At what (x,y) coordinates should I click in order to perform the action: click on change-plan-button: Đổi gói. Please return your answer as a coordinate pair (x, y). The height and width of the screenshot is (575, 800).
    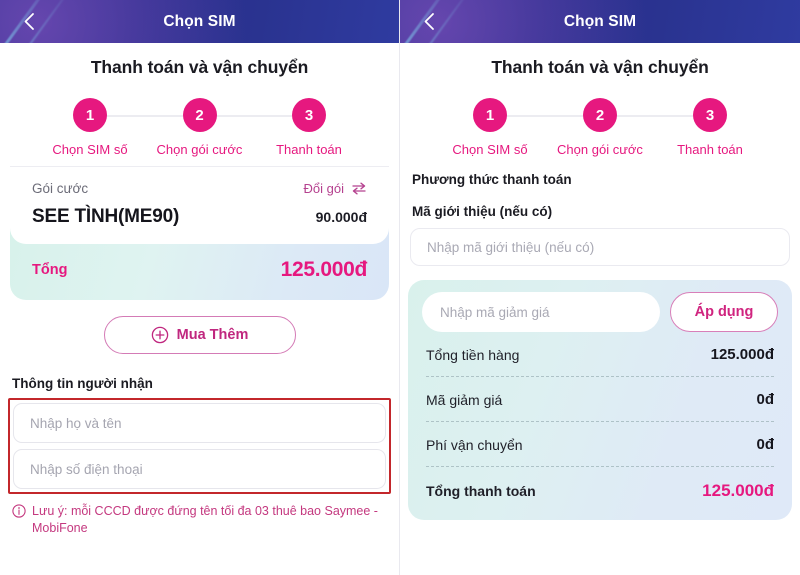
    Looking at the image, I should click on (335, 188).